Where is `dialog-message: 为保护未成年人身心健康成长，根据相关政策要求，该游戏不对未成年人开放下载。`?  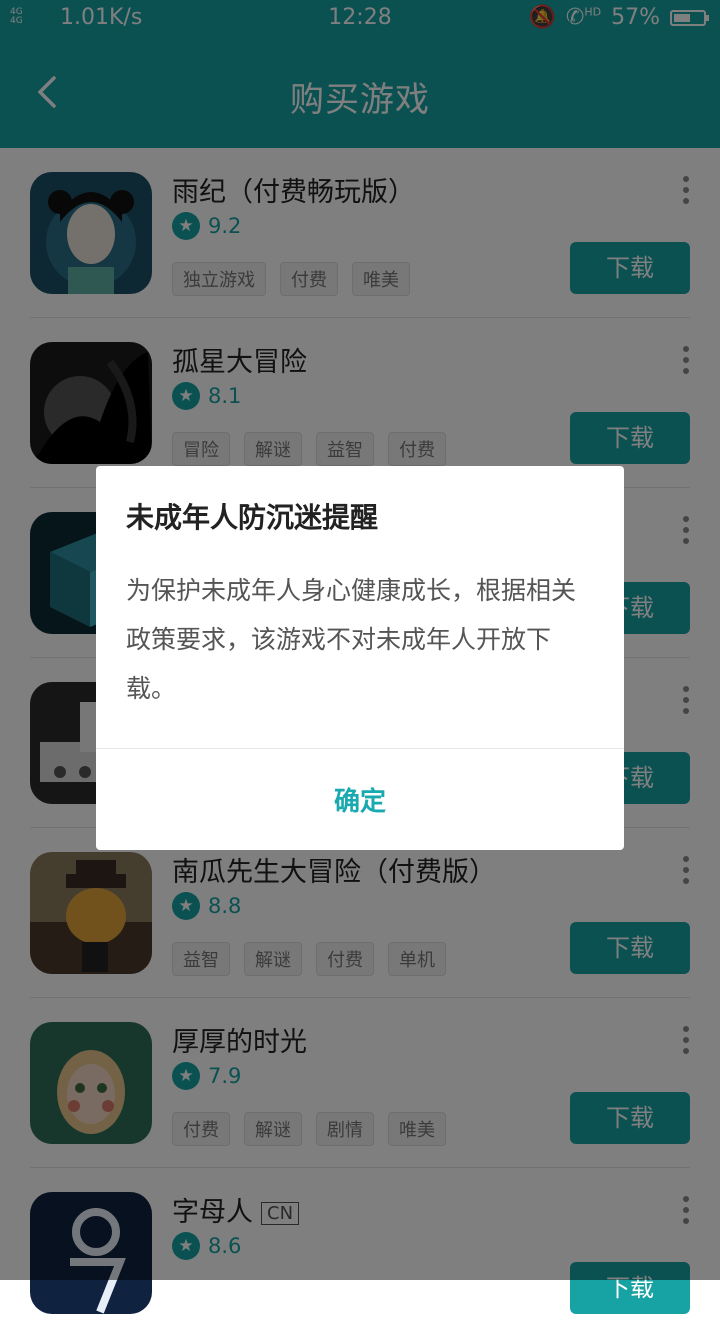 dialog-message: 为保护未成年人身心健康成长，根据相关政策要求，该游戏不对未成年人开放下载。 is located at coordinates (351, 639).